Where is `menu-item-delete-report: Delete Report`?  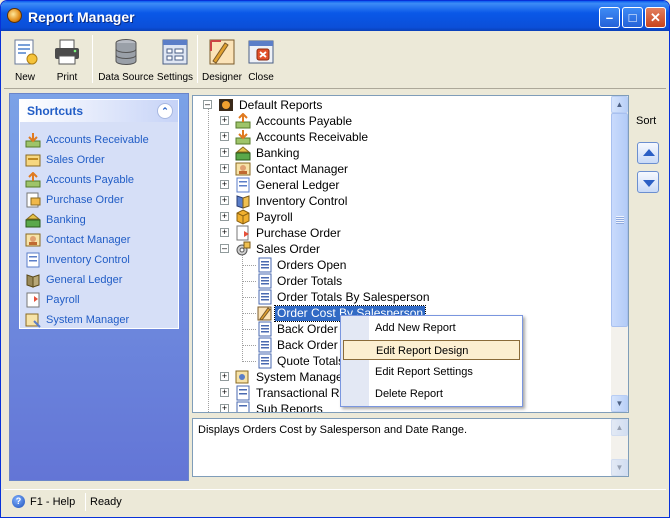 menu-item-delete-report: Delete Report is located at coordinates (431, 394).